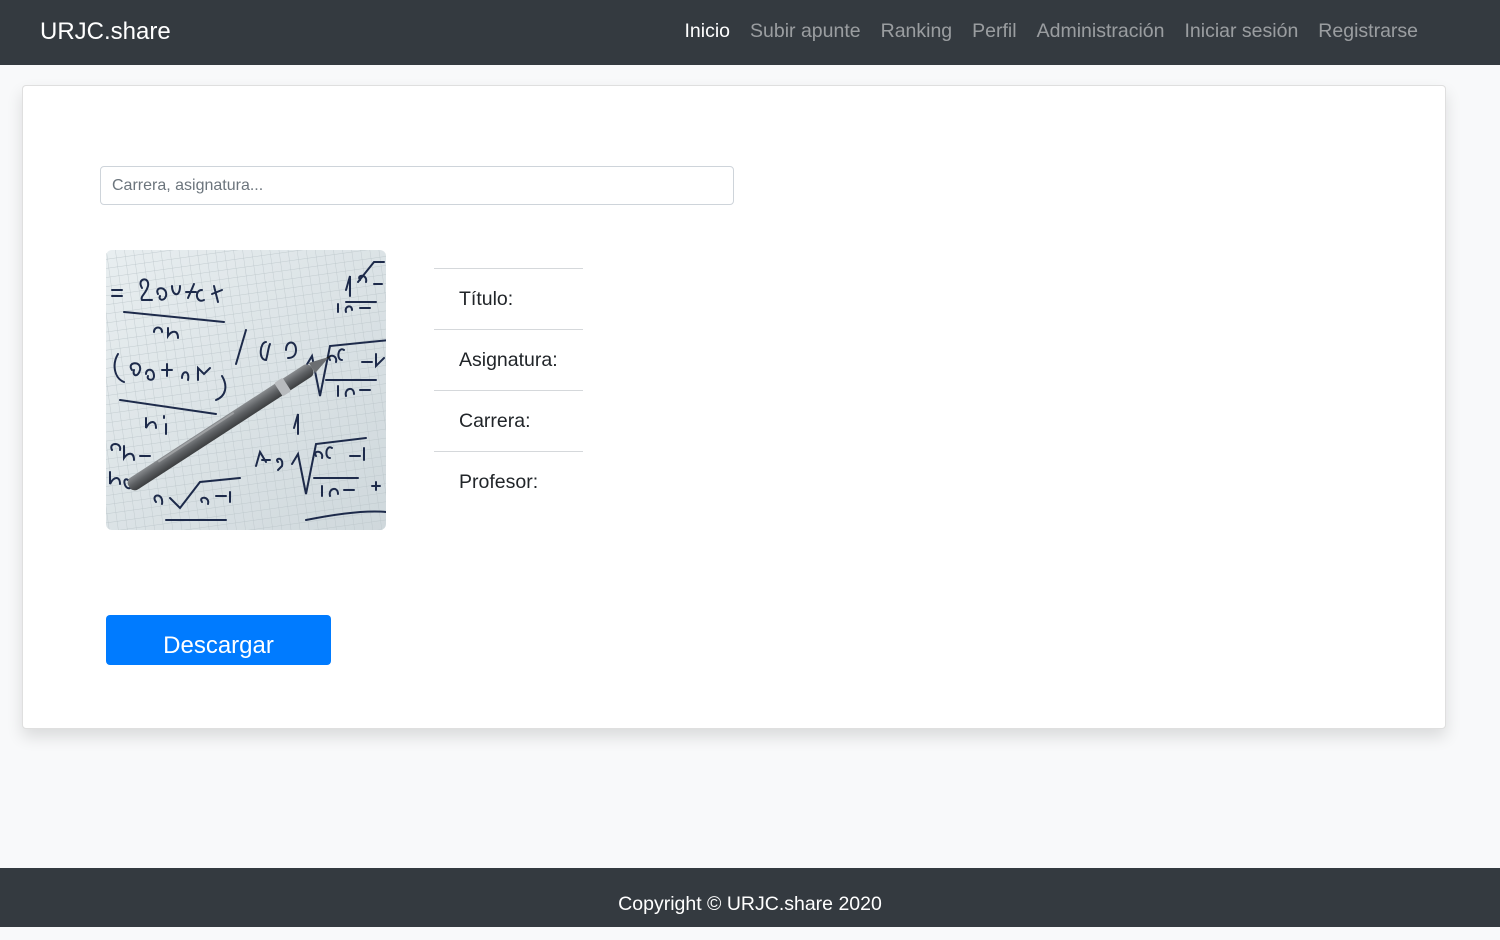 The height and width of the screenshot is (940, 1500). What do you see at coordinates (417, 185) in the screenshot?
I see `search-input` at bounding box center [417, 185].